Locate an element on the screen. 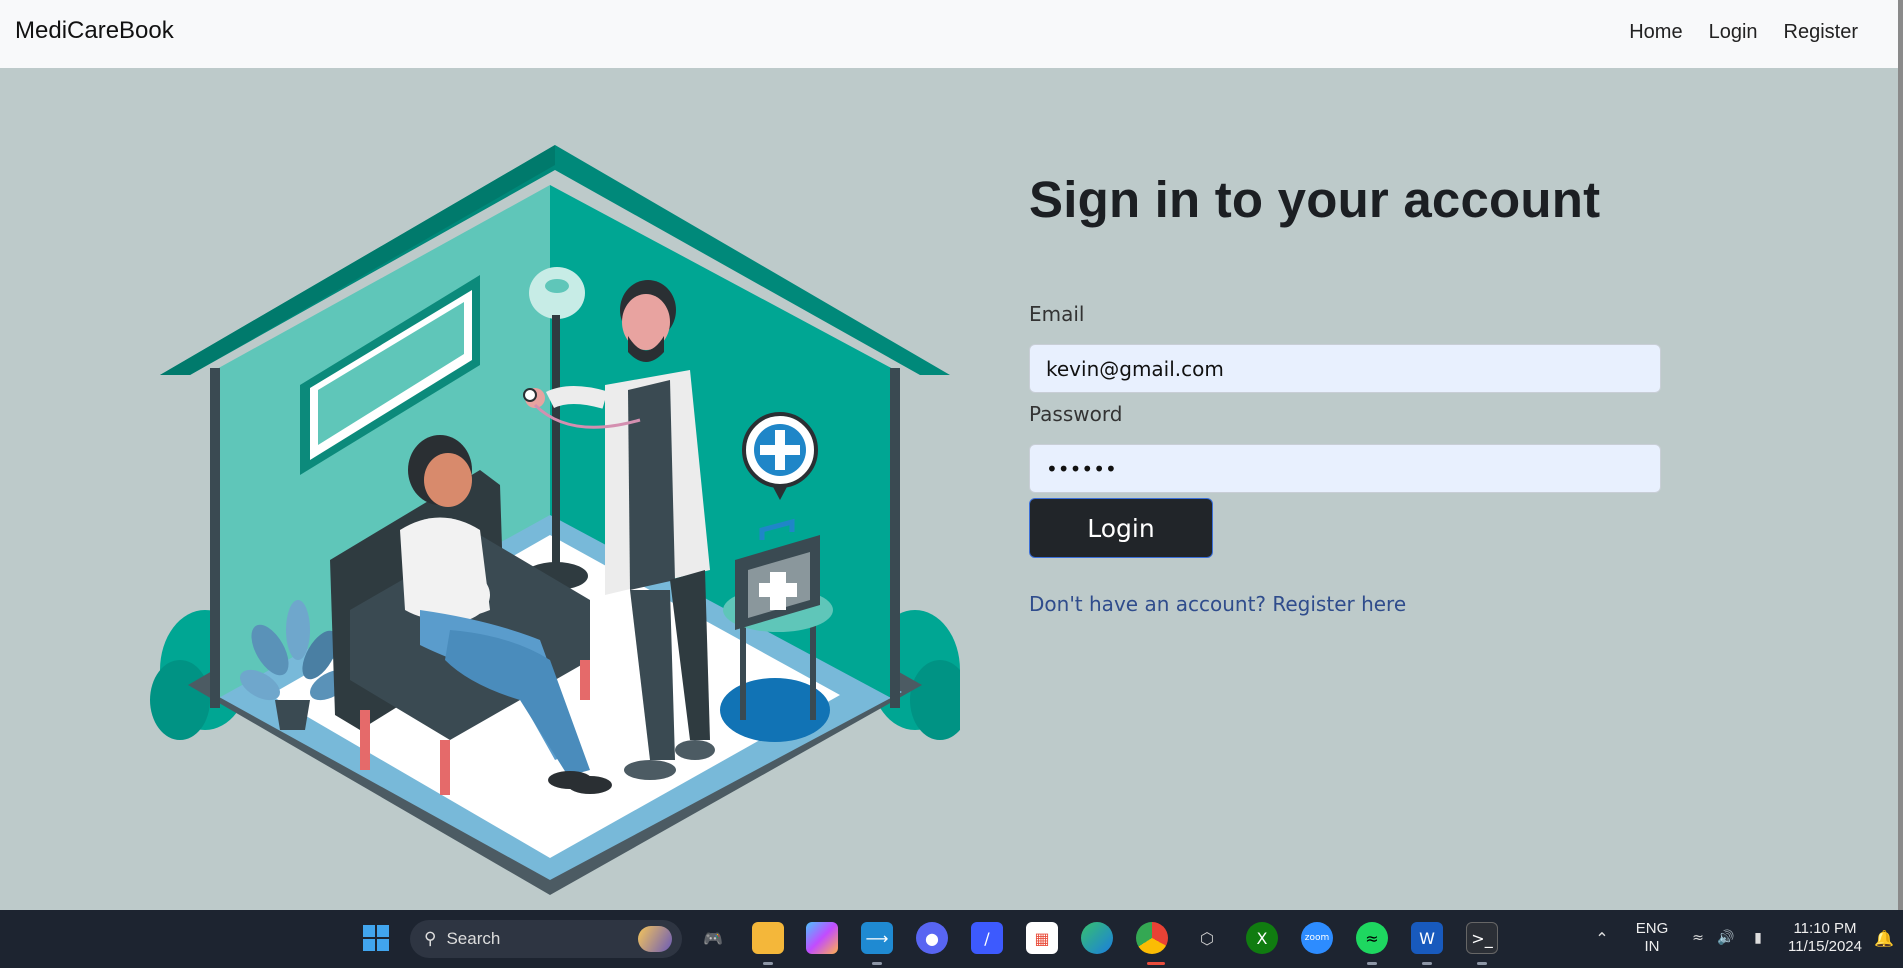 The image size is (1903, 968). language-indicator: ENG IN is located at coordinates (1652, 938).